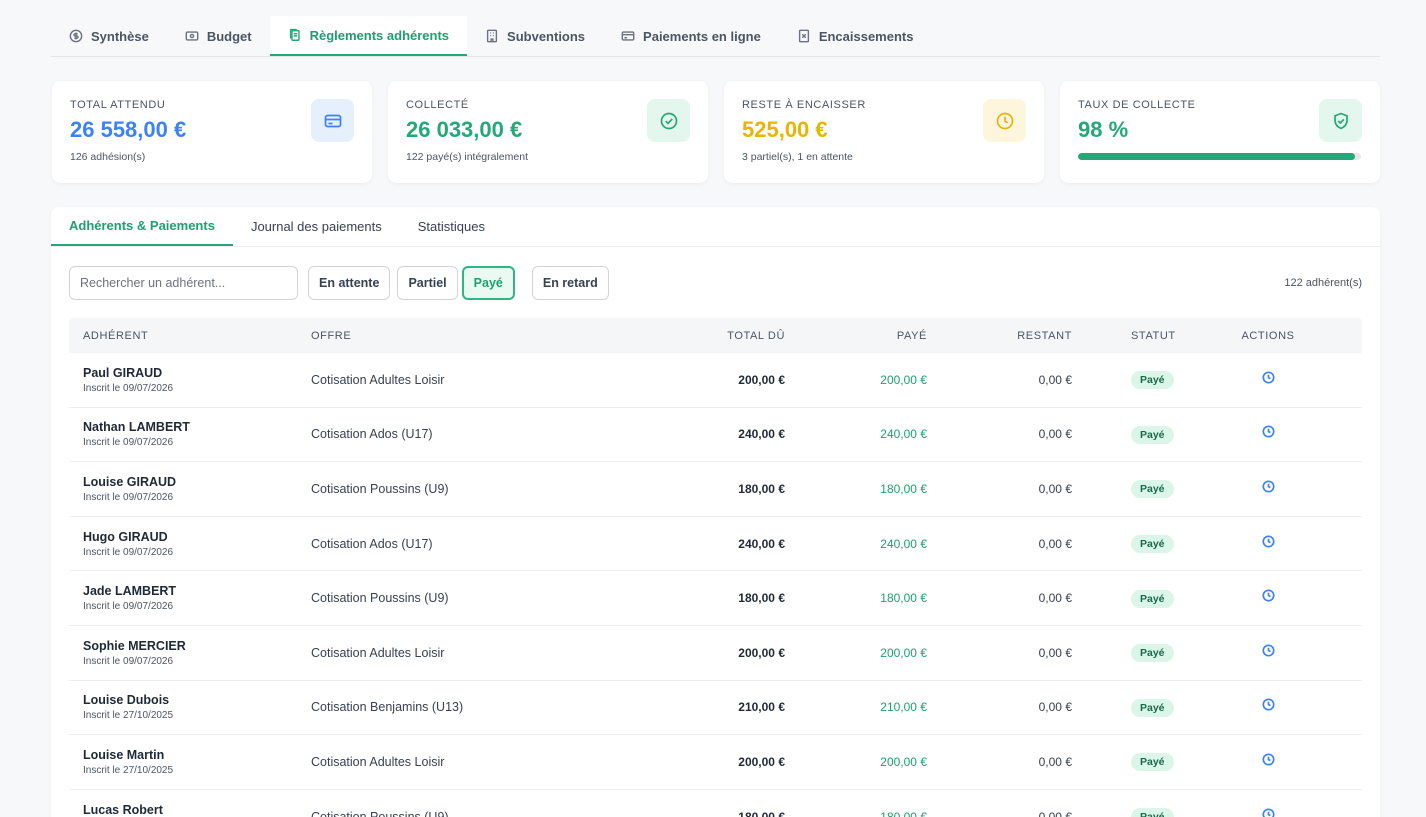  I want to click on offer-cell: Cotisation Ados (U17), so click(372, 543).